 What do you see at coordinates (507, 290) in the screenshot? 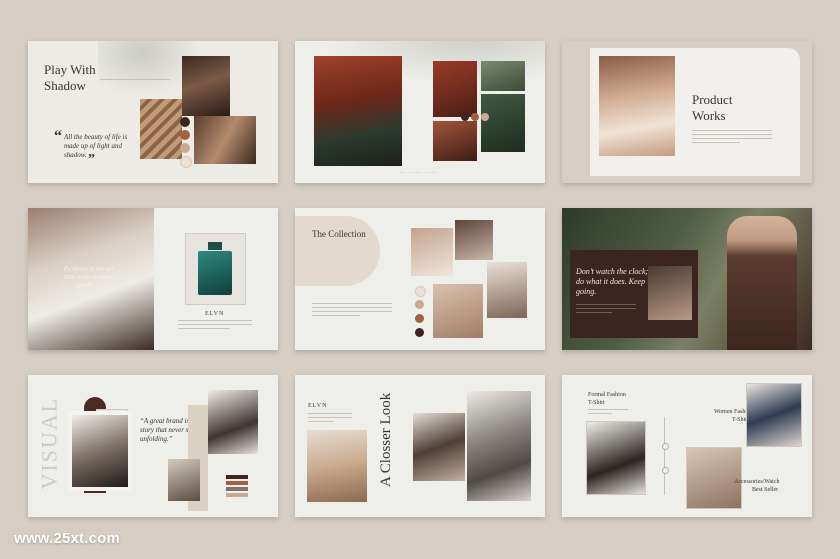
I see `photo-perfume-set` at bounding box center [507, 290].